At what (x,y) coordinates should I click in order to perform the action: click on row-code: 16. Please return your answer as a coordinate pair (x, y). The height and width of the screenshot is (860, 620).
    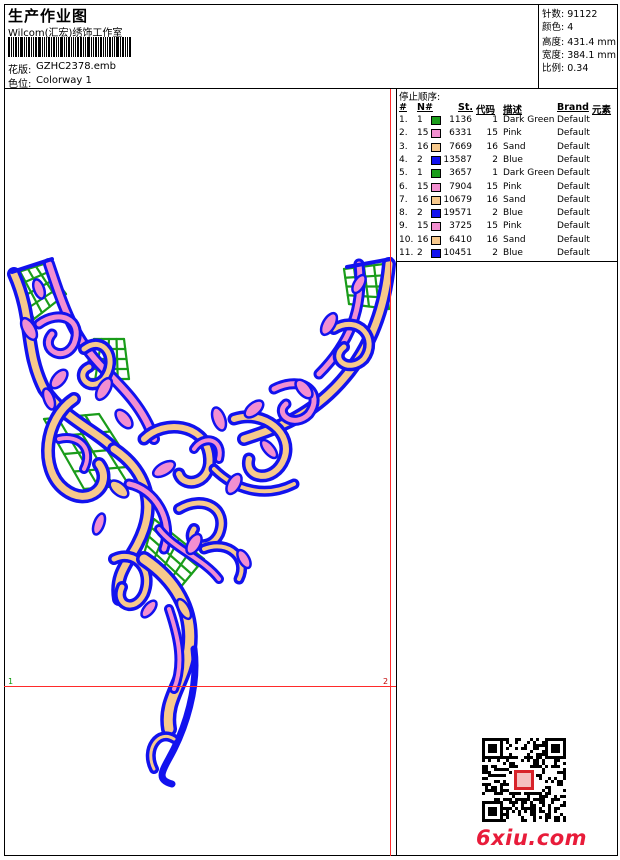
    Looking at the image, I should click on (492, 199).